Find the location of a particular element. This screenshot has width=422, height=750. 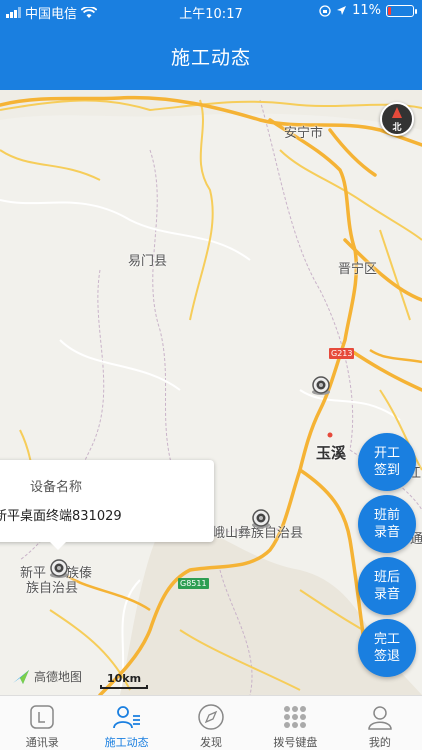

scale-bar is located at coordinates (124, 687).